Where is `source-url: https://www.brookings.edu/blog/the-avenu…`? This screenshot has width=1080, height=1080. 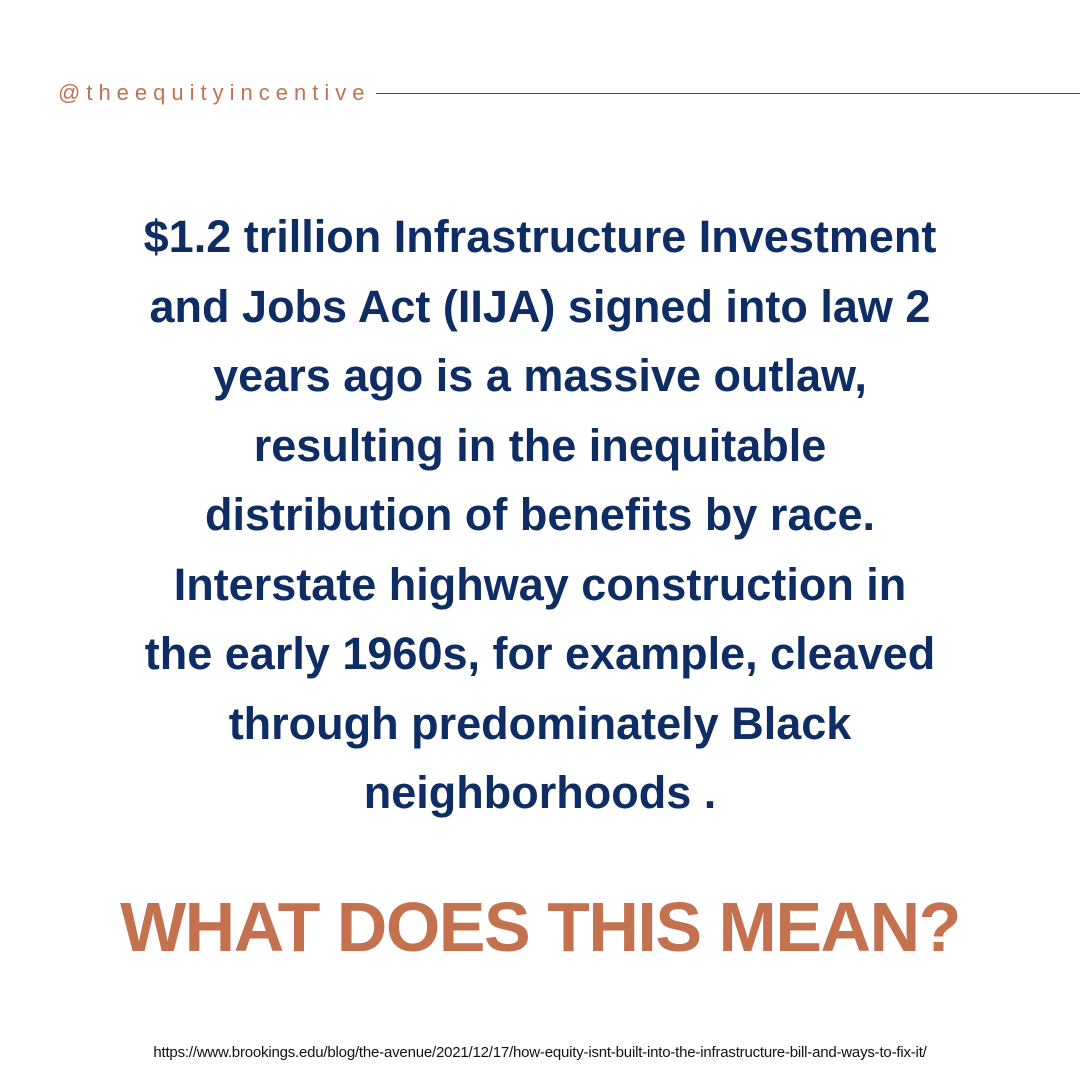 source-url: https://www.brookings.edu/blog/the-avenu… is located at coordinates (540, 1052).